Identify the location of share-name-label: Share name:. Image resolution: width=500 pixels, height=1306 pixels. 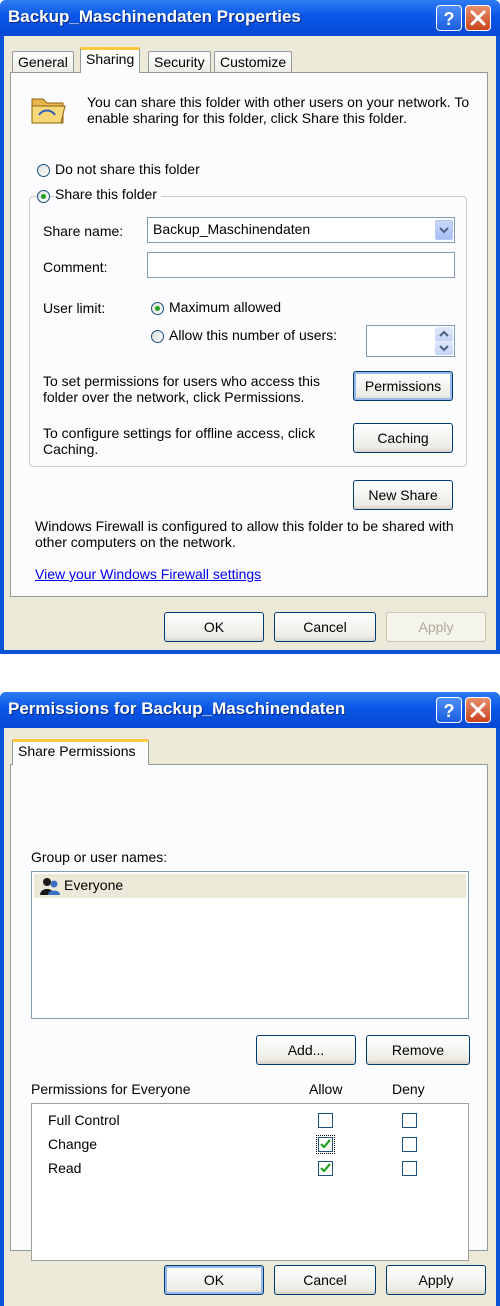
(83, 231).